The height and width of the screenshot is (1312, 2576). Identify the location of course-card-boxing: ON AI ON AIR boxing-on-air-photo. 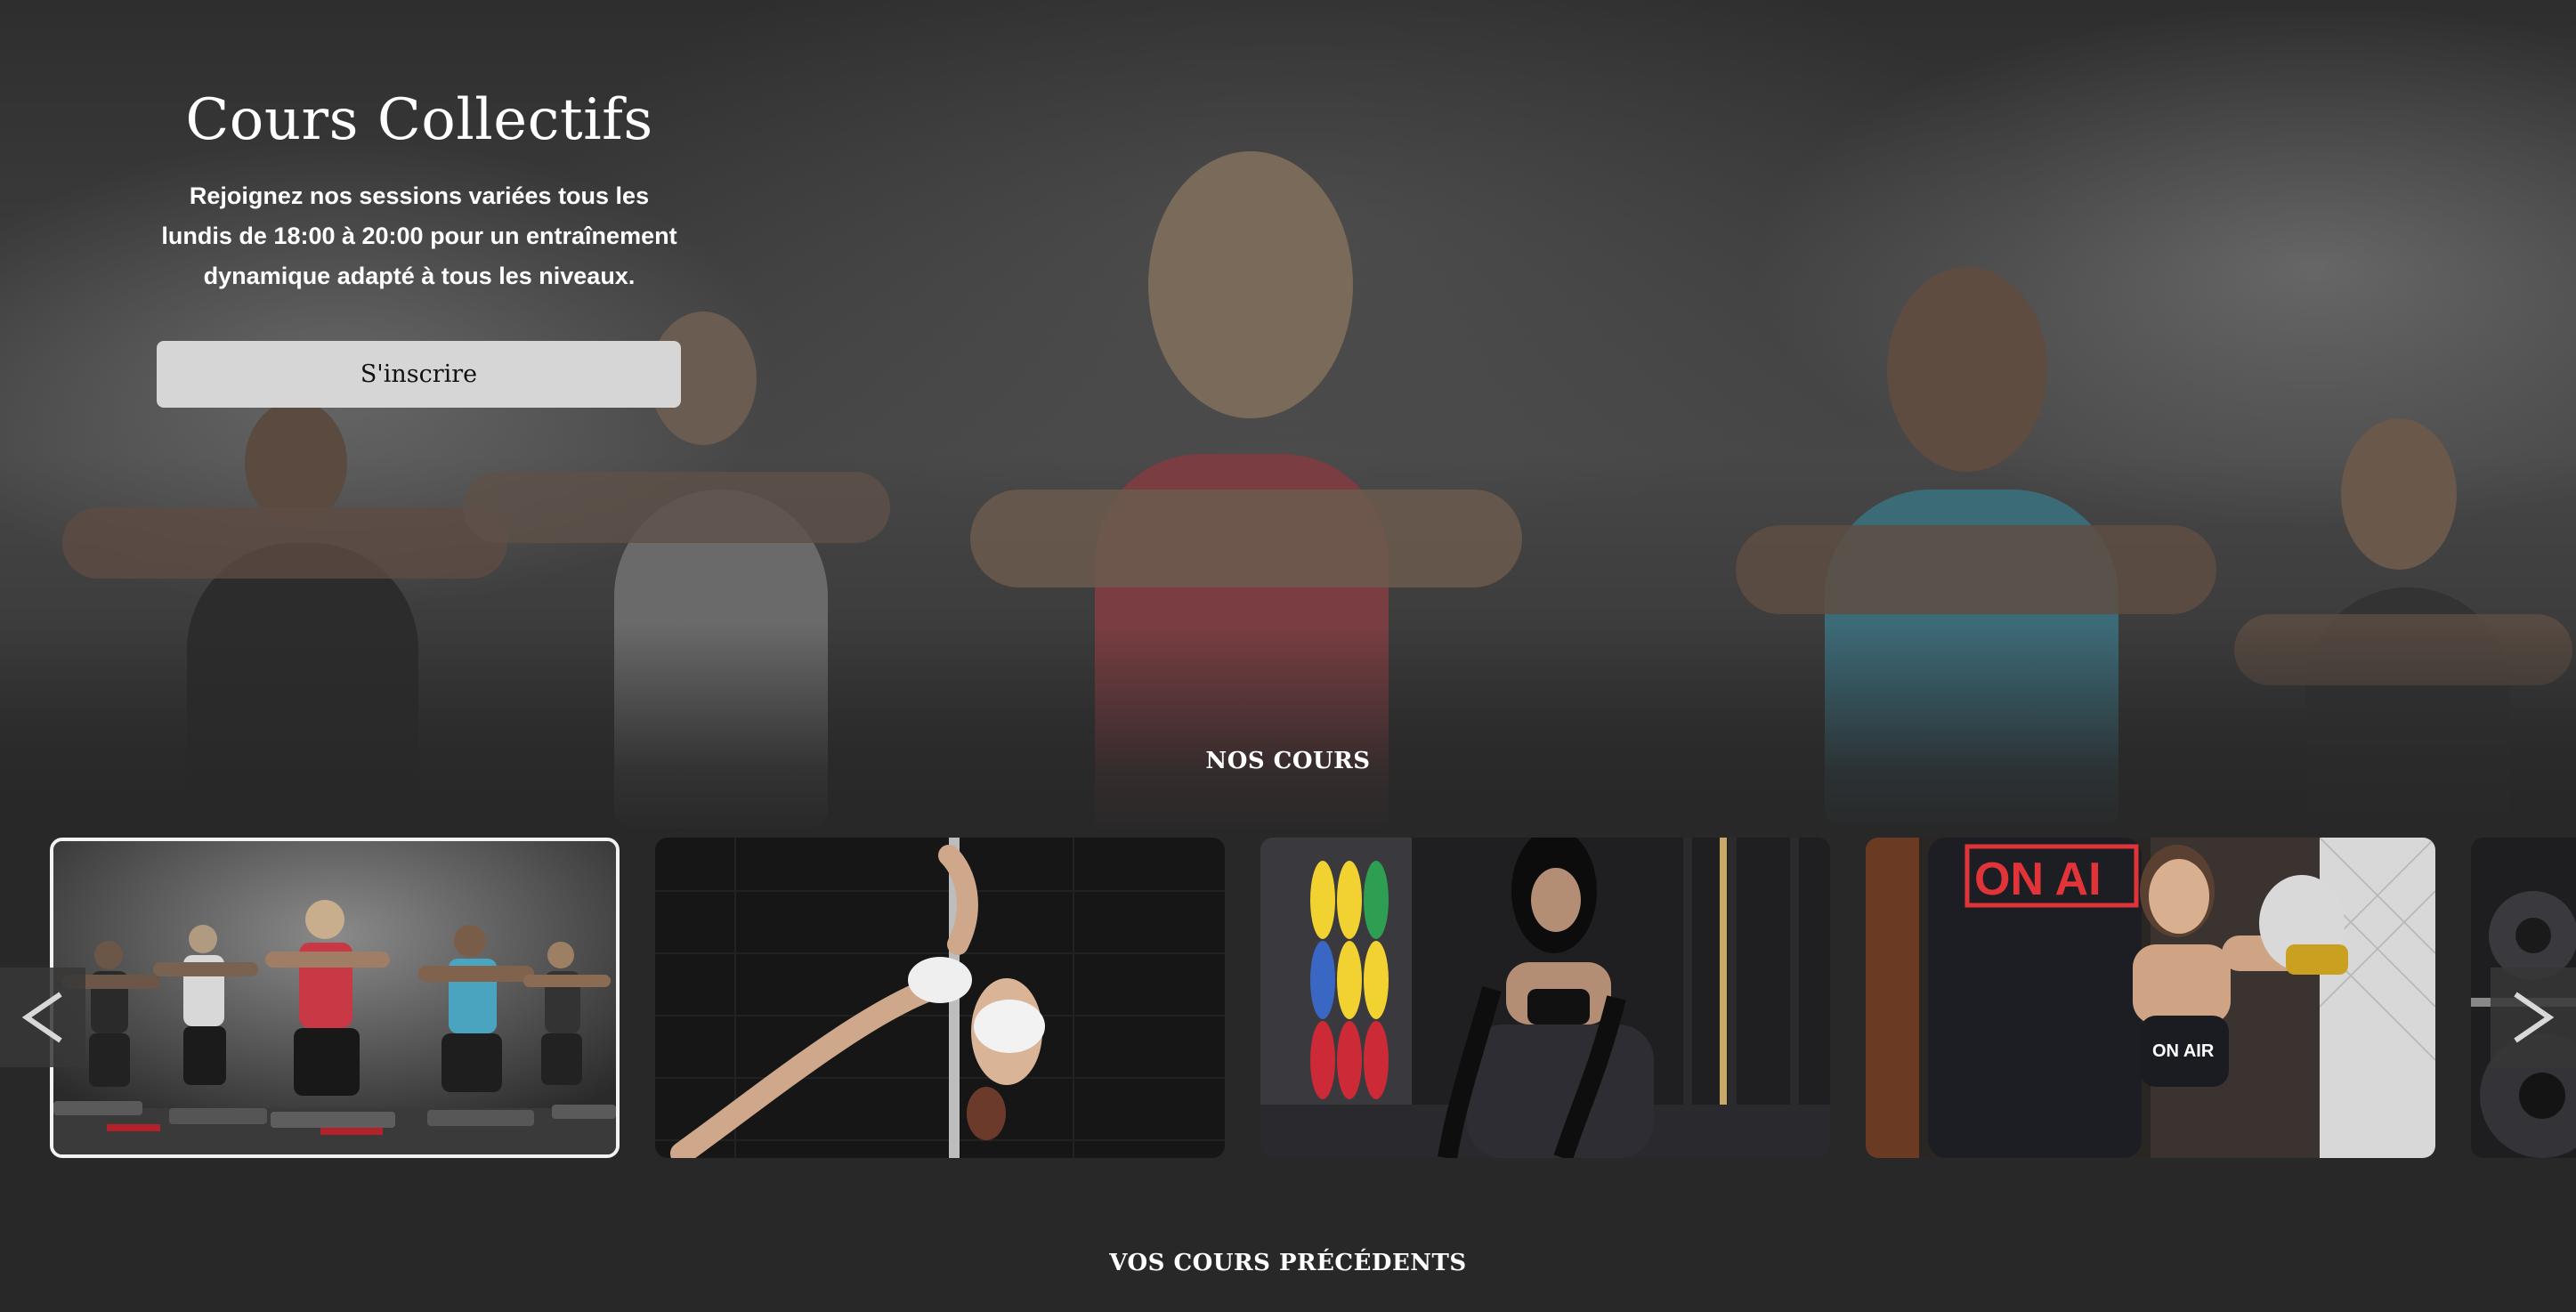
(2150, 998).